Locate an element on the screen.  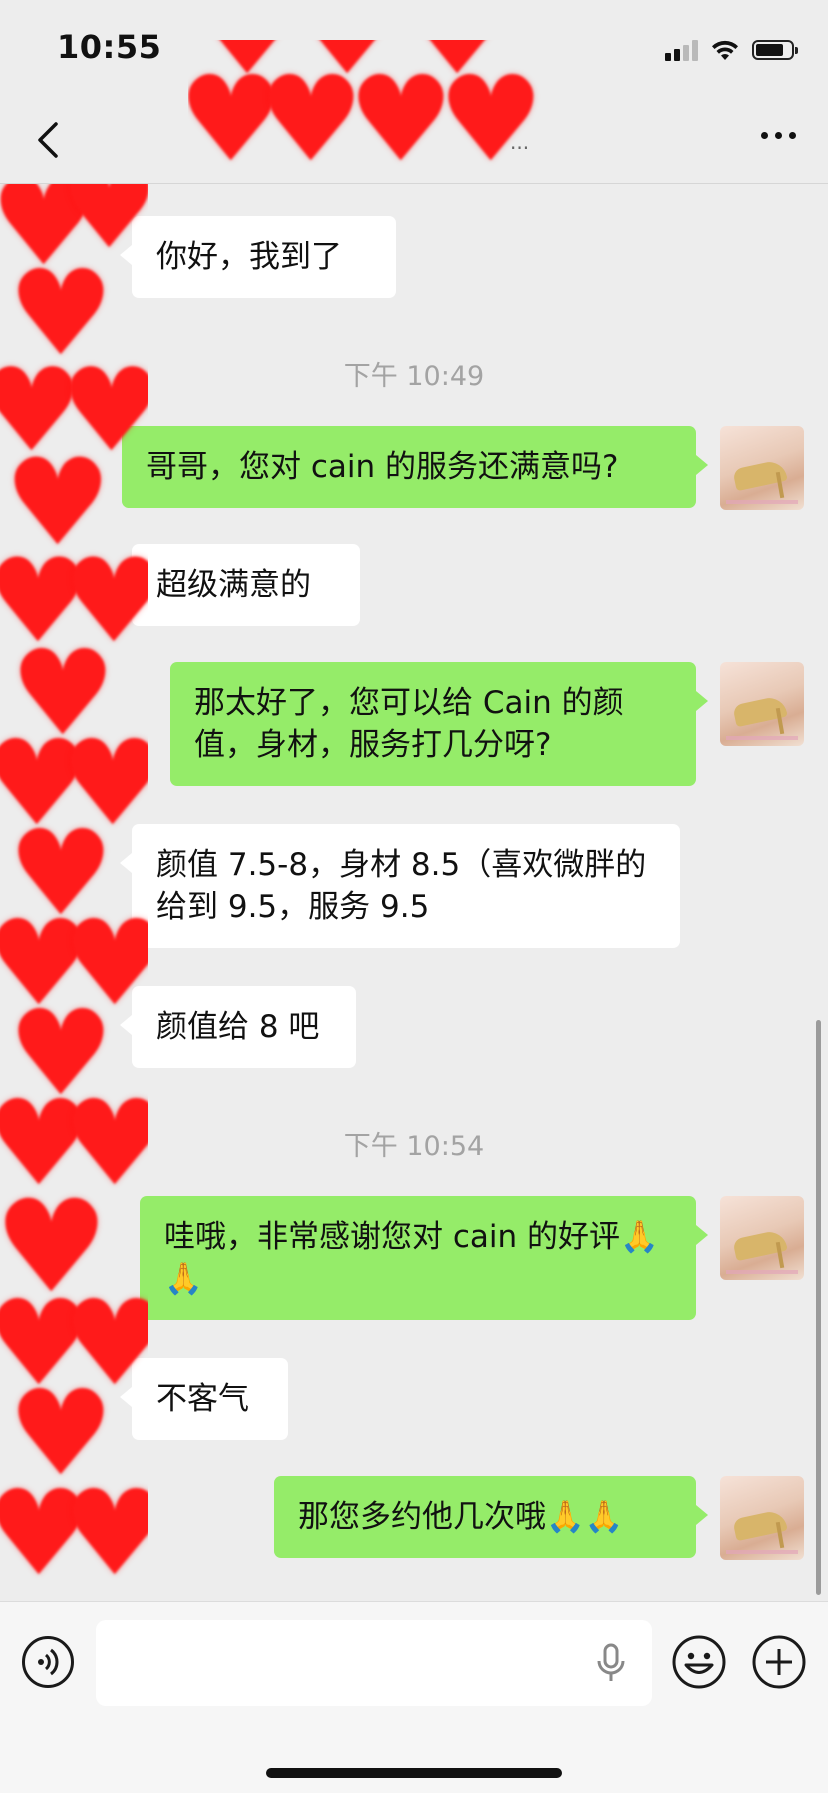
chevron-left-icon is located at coordinates (50, 140).